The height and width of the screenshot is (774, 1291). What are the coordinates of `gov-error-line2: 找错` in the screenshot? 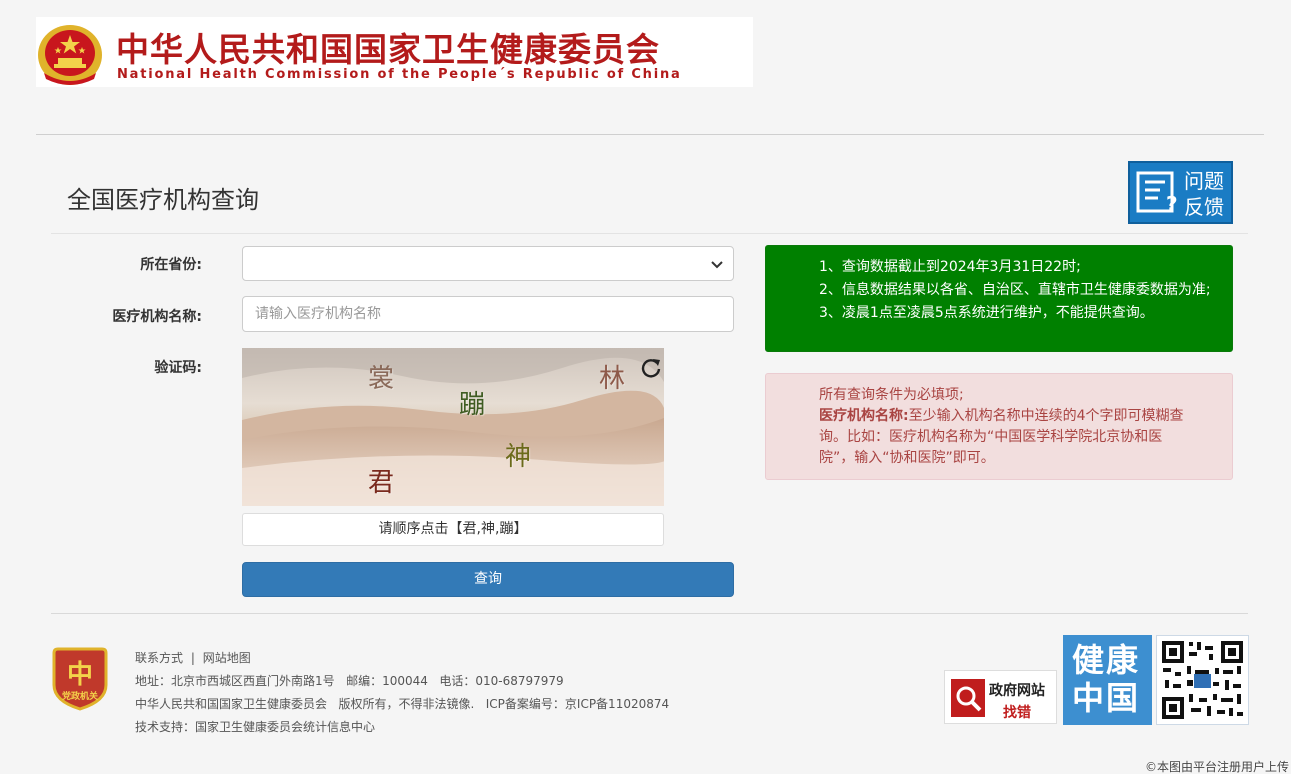 It's located at (1017, 713).